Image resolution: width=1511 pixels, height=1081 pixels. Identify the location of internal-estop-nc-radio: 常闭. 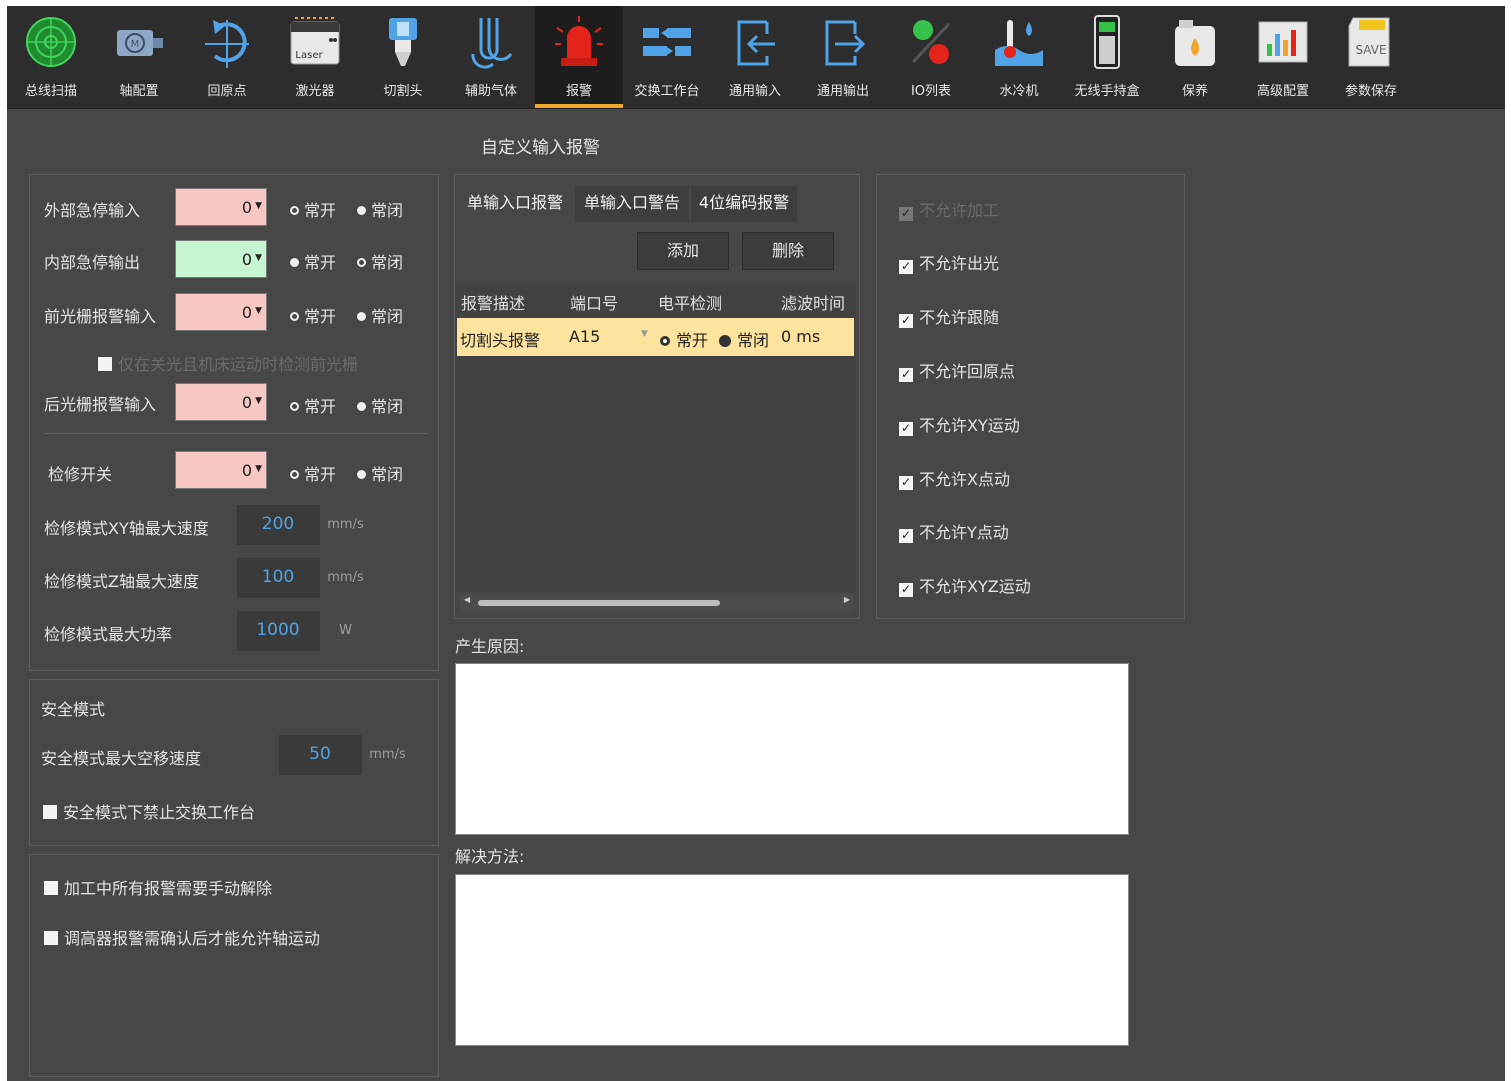
(380, 261).